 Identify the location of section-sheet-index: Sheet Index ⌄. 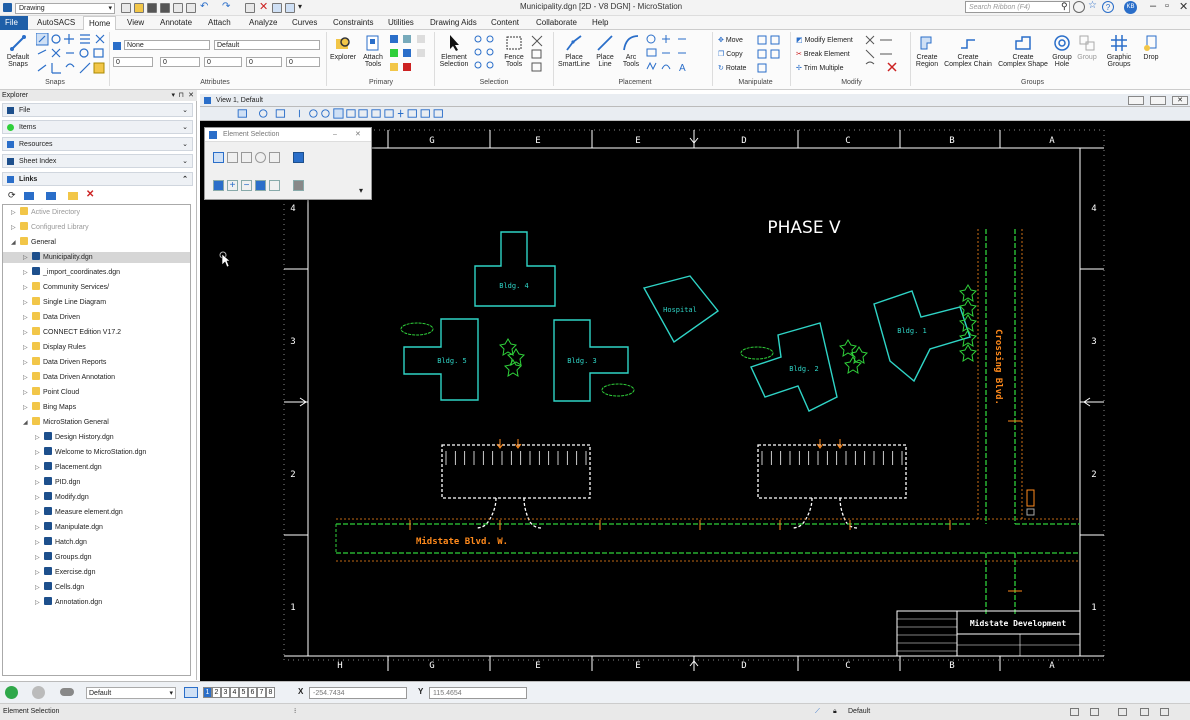
(97, 161).